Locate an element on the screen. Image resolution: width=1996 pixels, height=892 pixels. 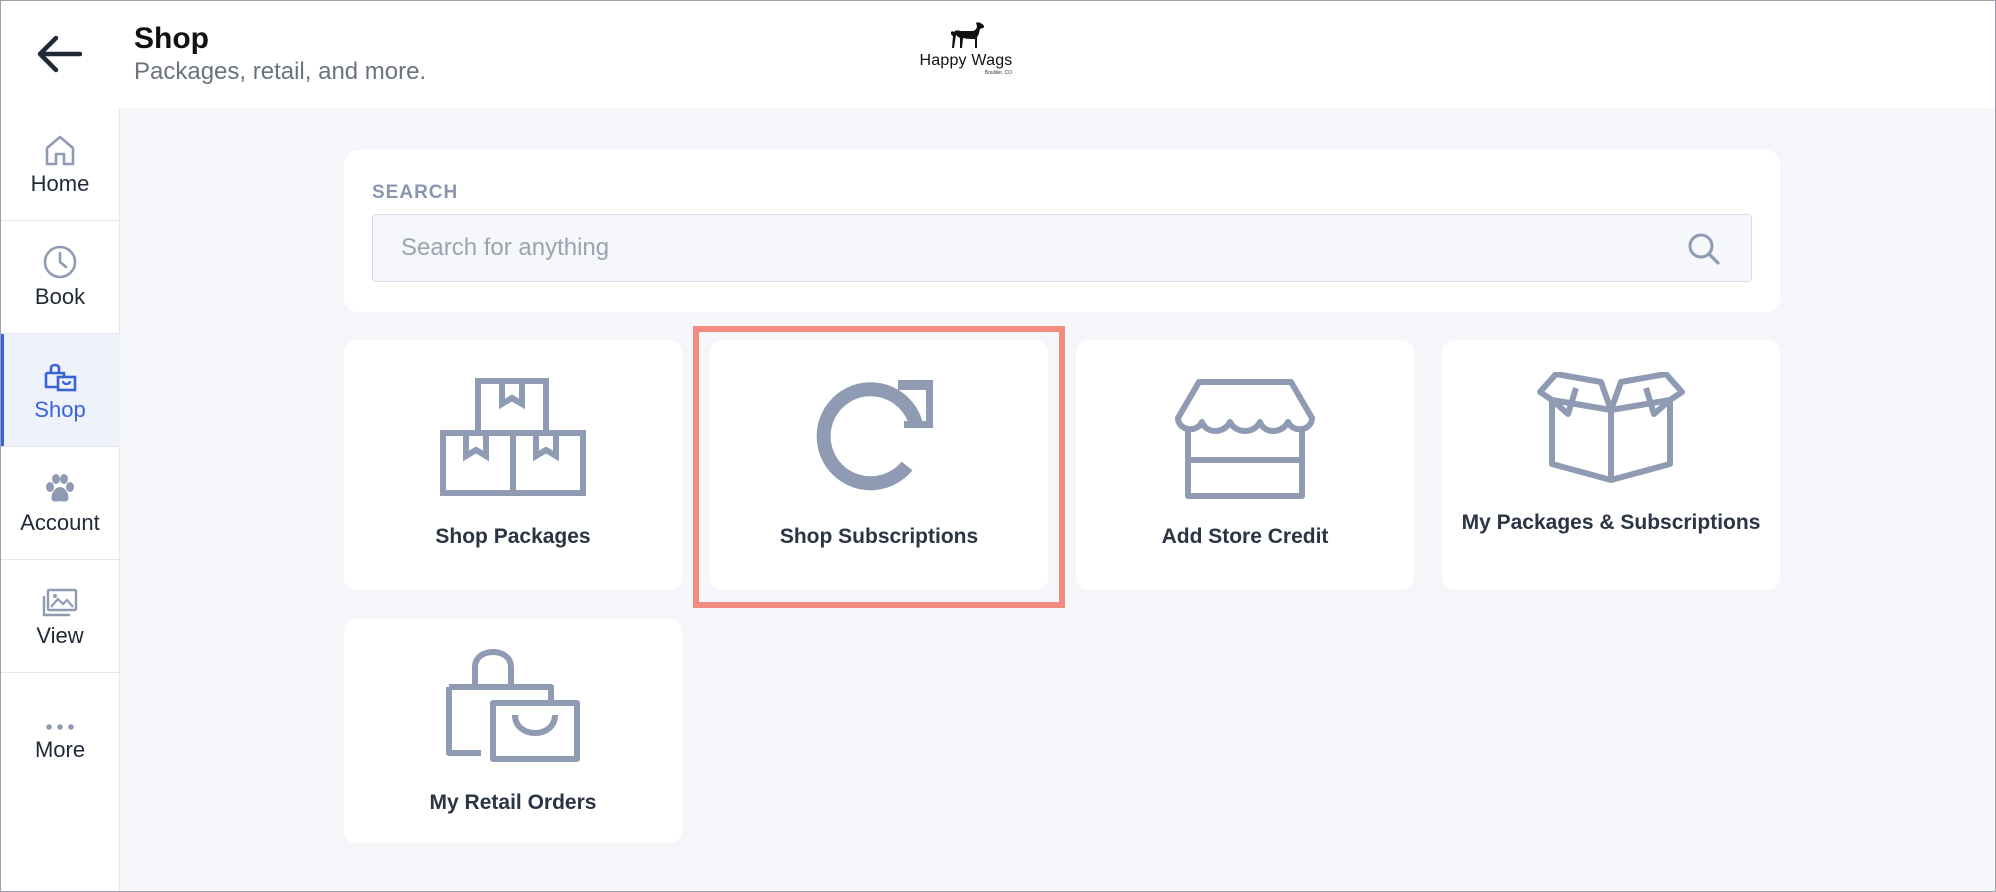
tile-label: Add Store Credit is located at coordinates (1245, 536).